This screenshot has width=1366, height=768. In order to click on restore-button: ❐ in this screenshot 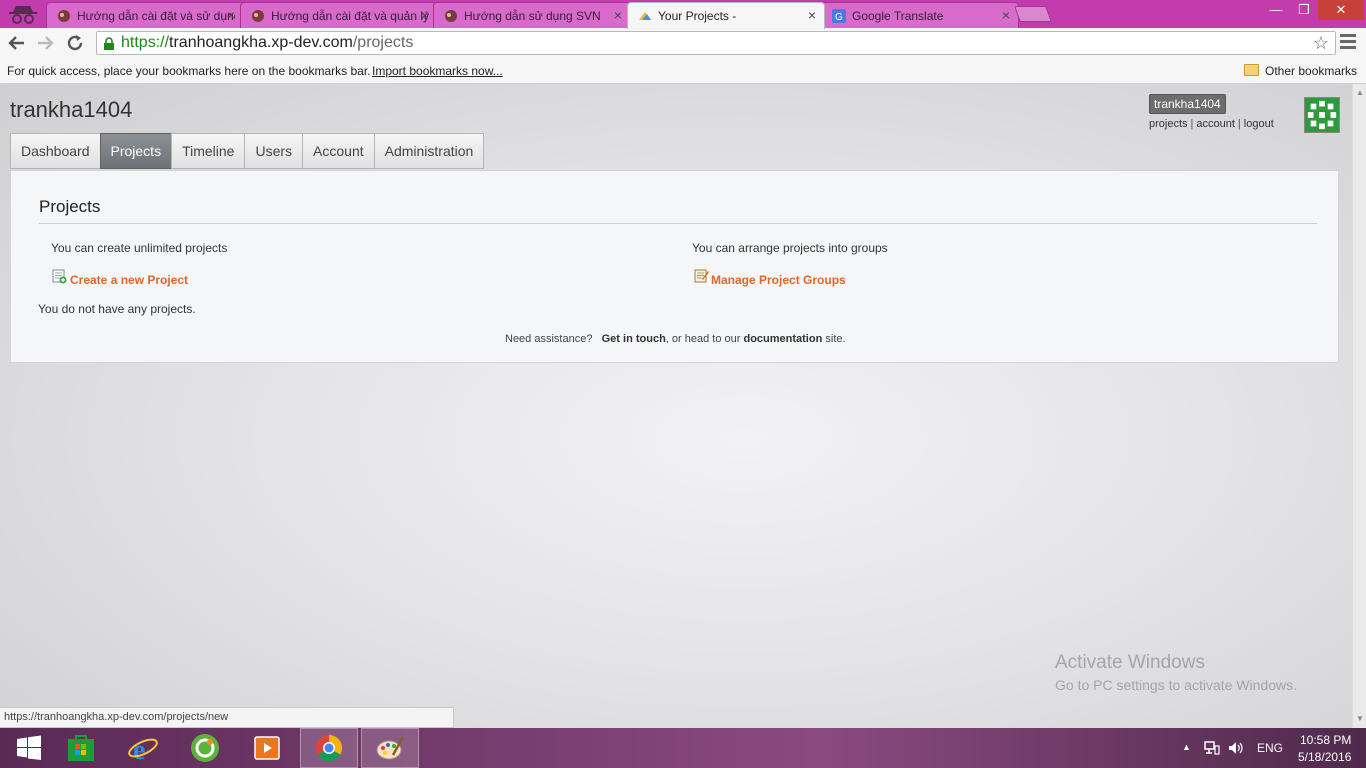, I will do `click(1304, 10)`.